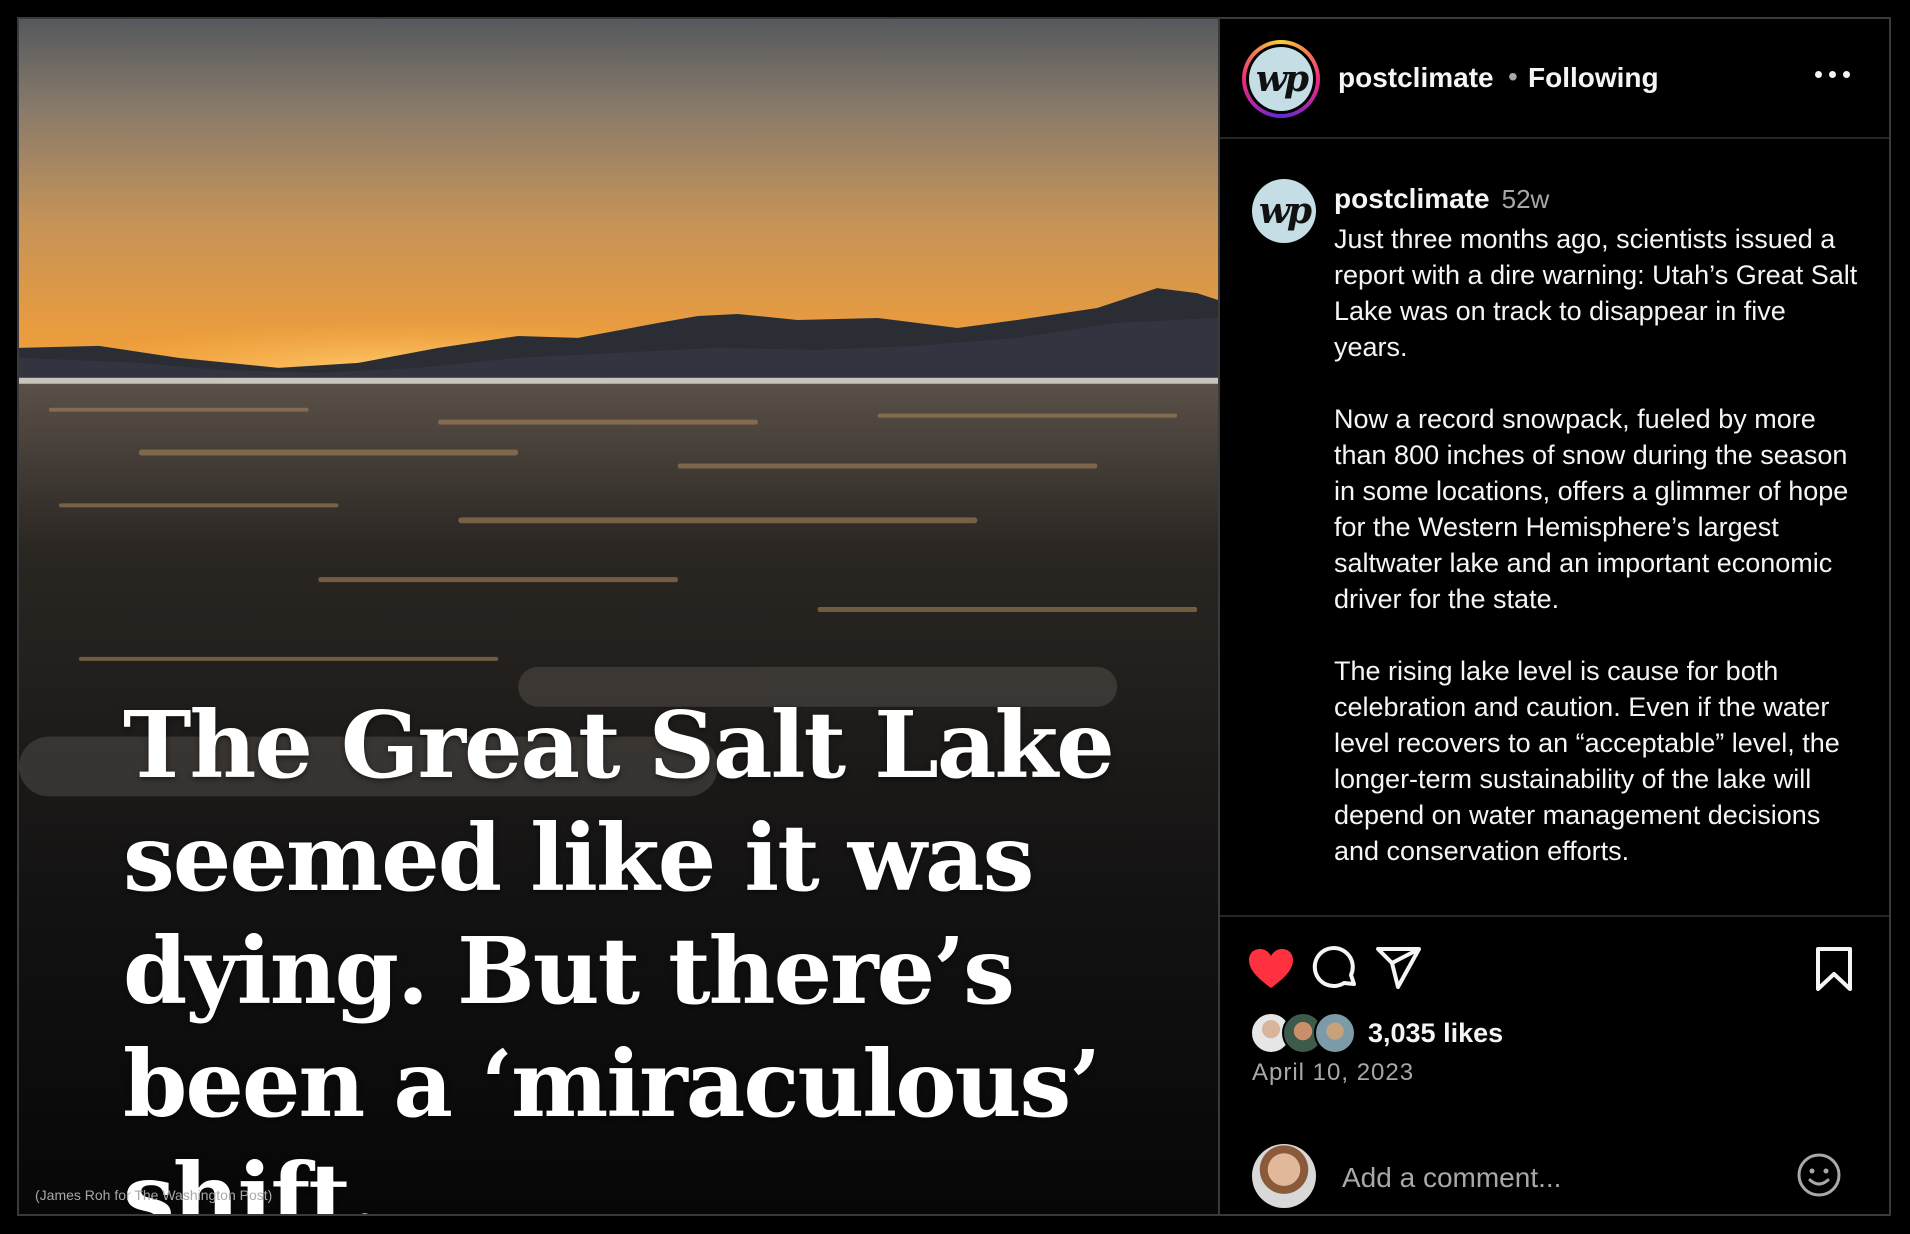 This screenshot has height=1234, width=1910. What do you see at coordinates (1399, 968) in the screenshot?
I see `share-icon` at bounding box center [1399, 968].